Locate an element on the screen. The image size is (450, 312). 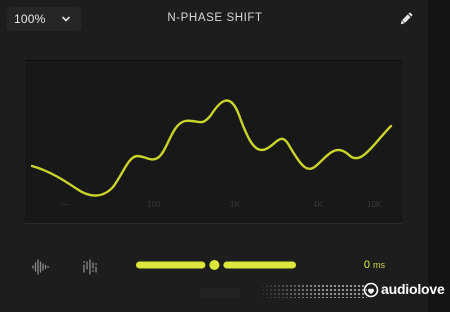
chevron-down-icon is located at coordinates (66, 19).